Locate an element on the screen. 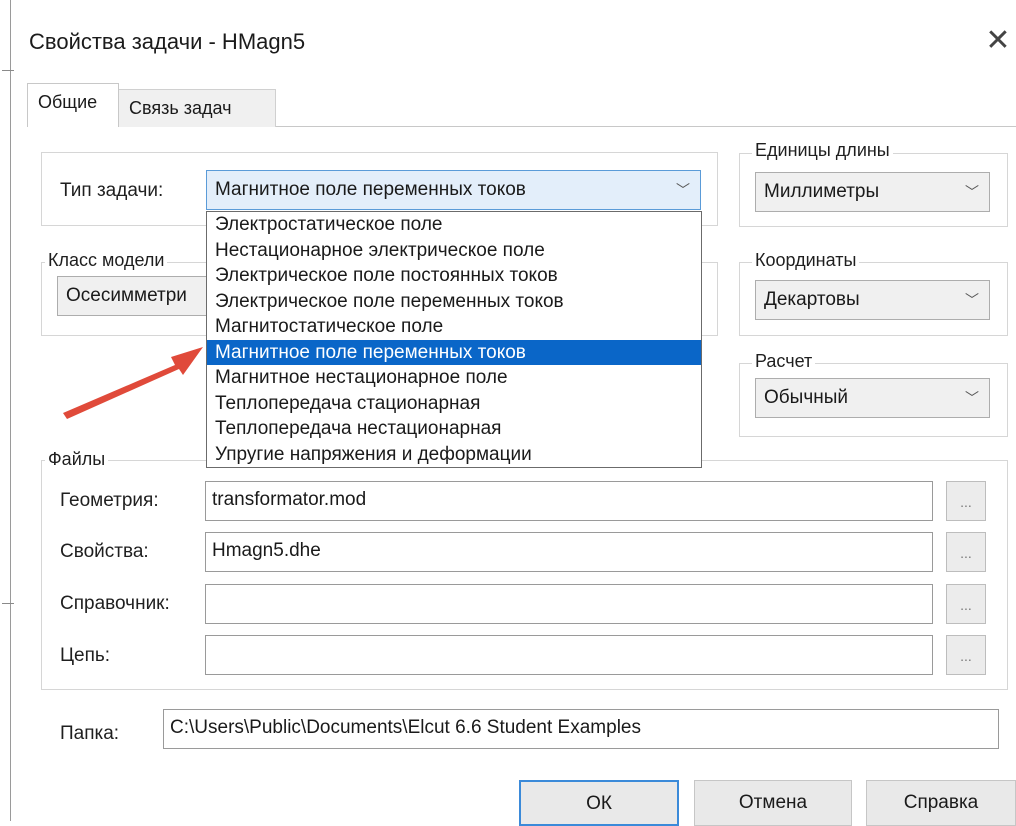  length-units-label: Единицы длины is located at coordinates (822, 150).